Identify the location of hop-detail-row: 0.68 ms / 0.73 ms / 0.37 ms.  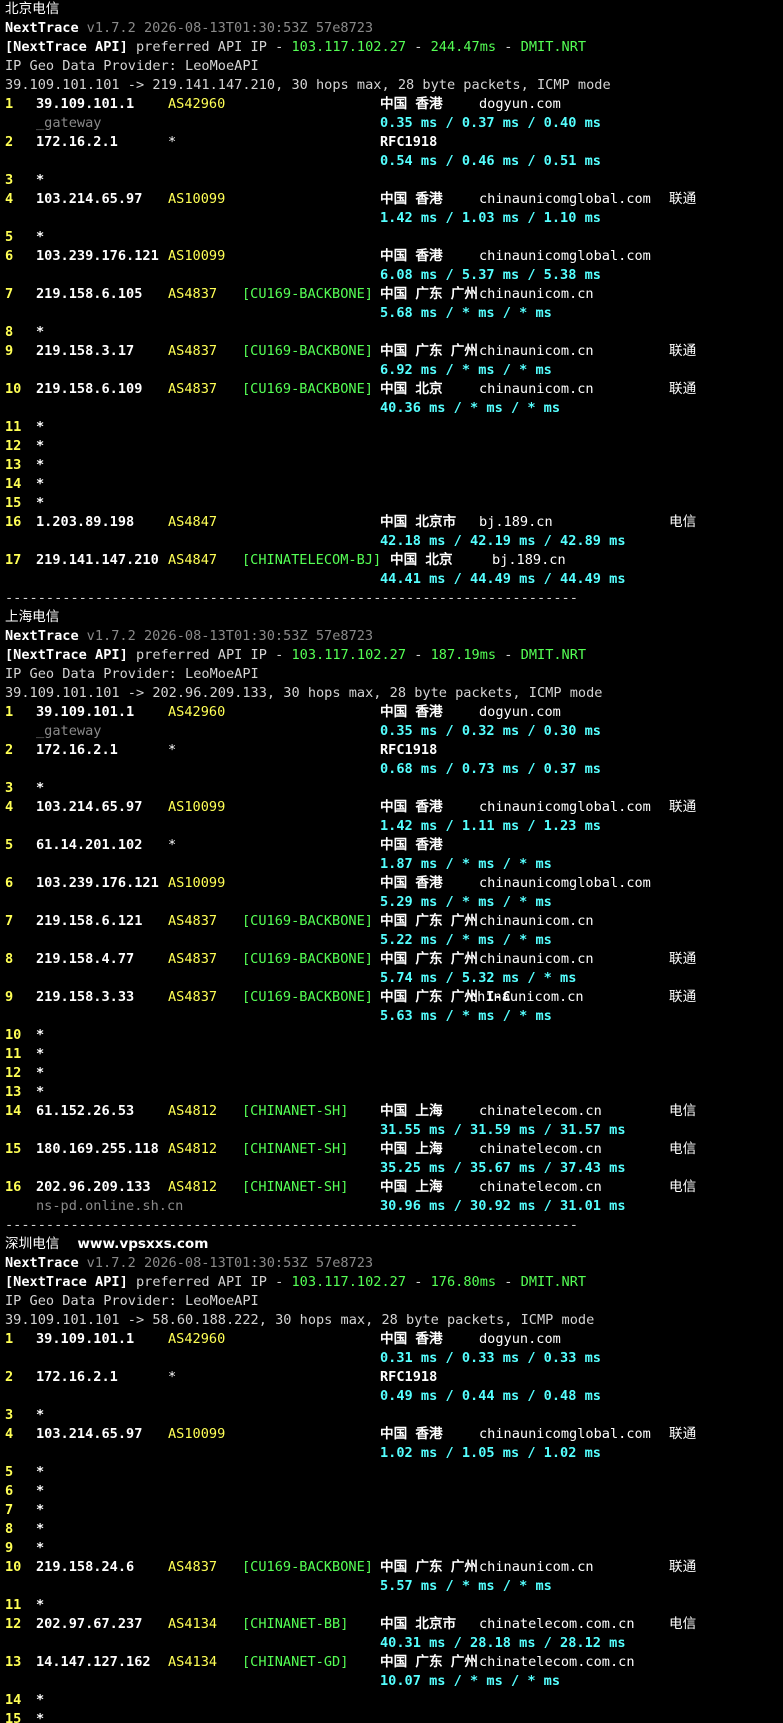
(394, 769).